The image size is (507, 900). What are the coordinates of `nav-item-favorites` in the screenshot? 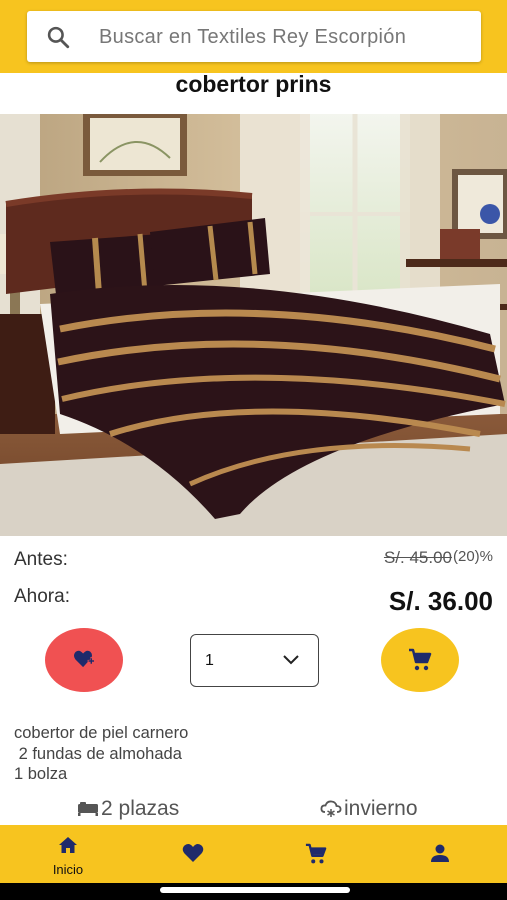 It's located at (192, 854).